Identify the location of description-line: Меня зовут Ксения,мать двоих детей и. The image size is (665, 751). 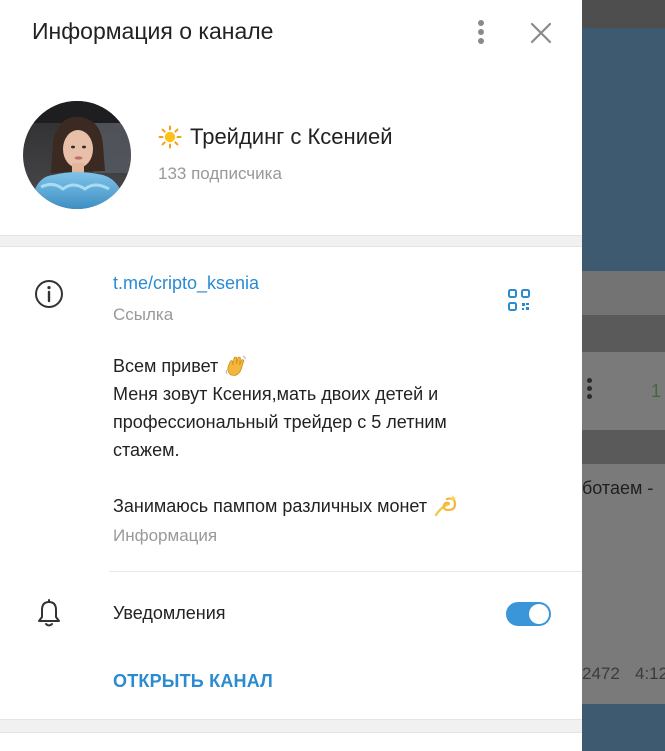
(276, 394).